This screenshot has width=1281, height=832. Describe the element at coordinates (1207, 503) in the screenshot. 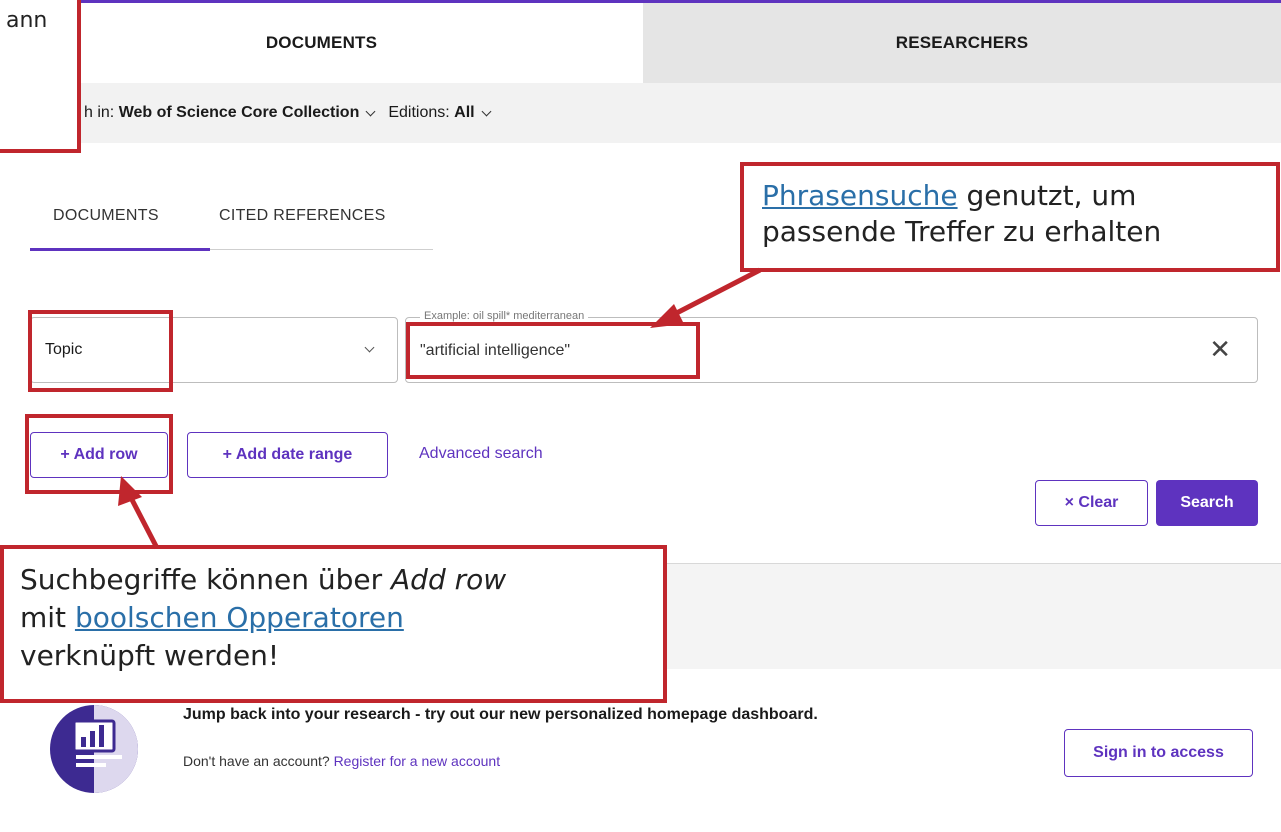

I see `search-button: Search` at that location.